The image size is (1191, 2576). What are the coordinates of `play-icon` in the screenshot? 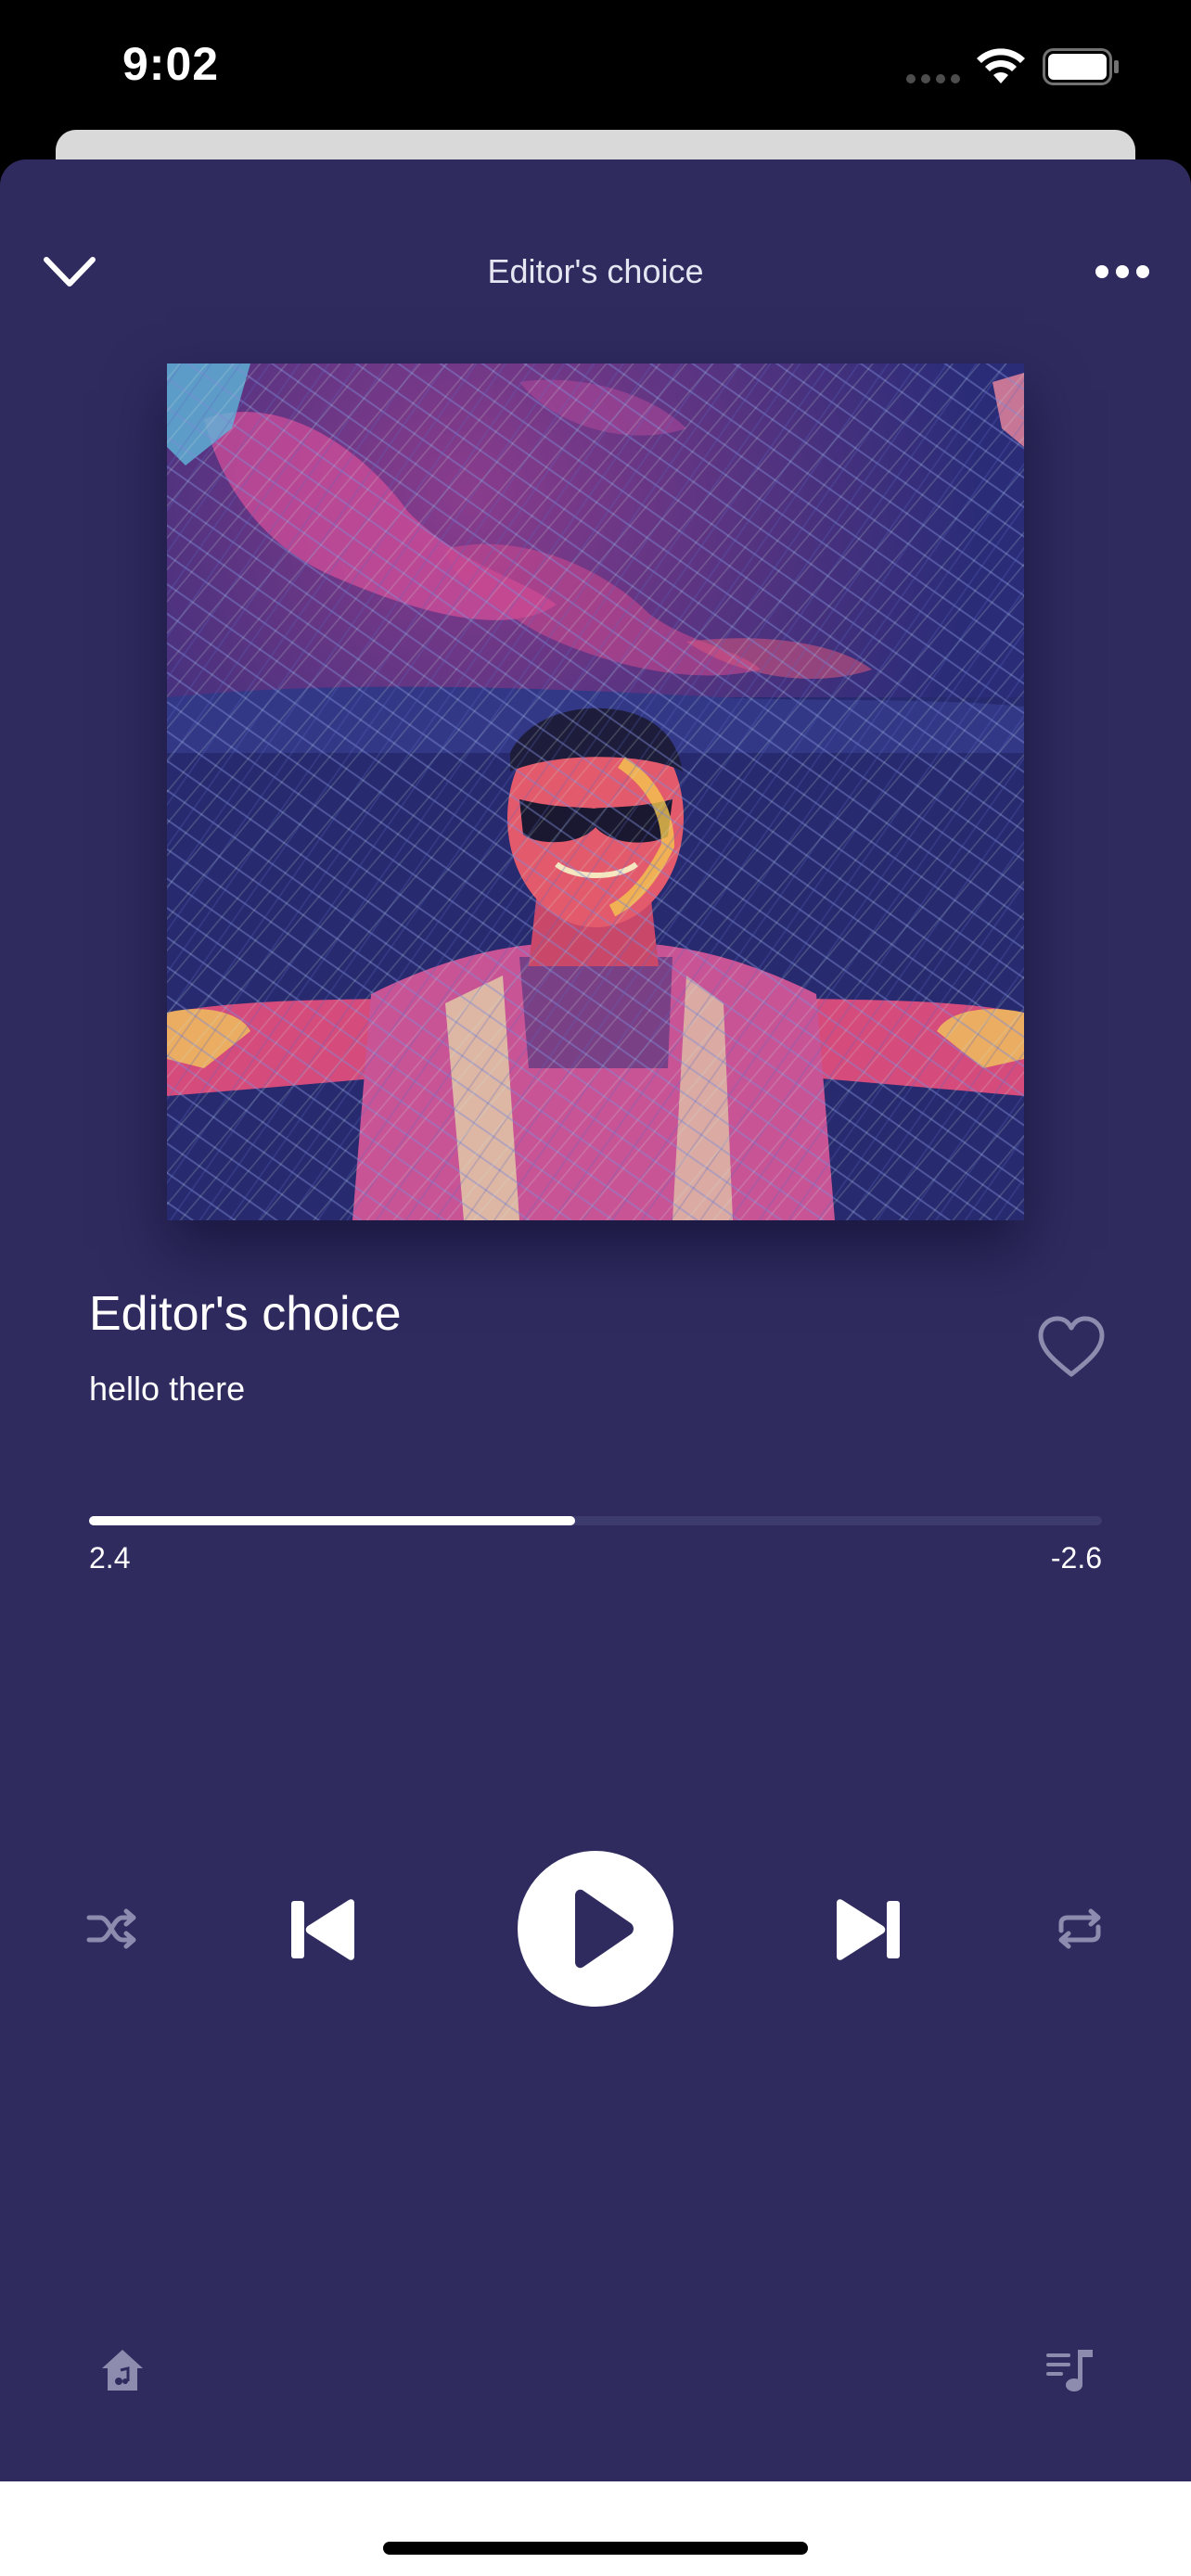 It's located at (604, 1929).